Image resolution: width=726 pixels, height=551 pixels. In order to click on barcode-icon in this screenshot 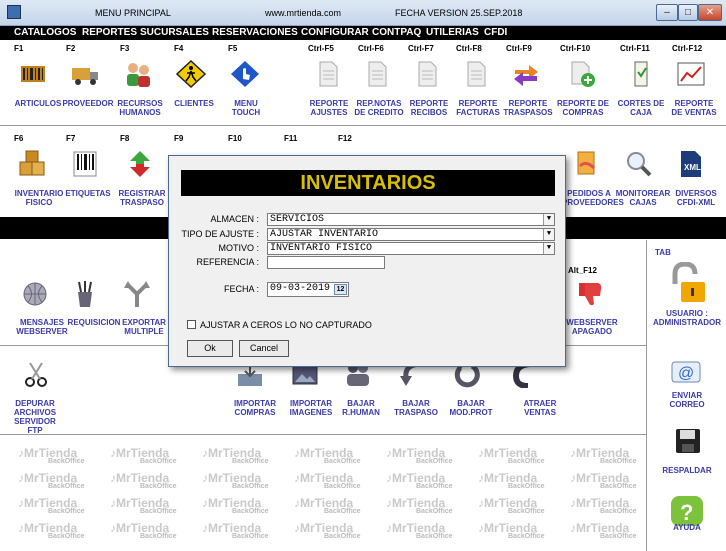, I will do `click(33, 74)`.